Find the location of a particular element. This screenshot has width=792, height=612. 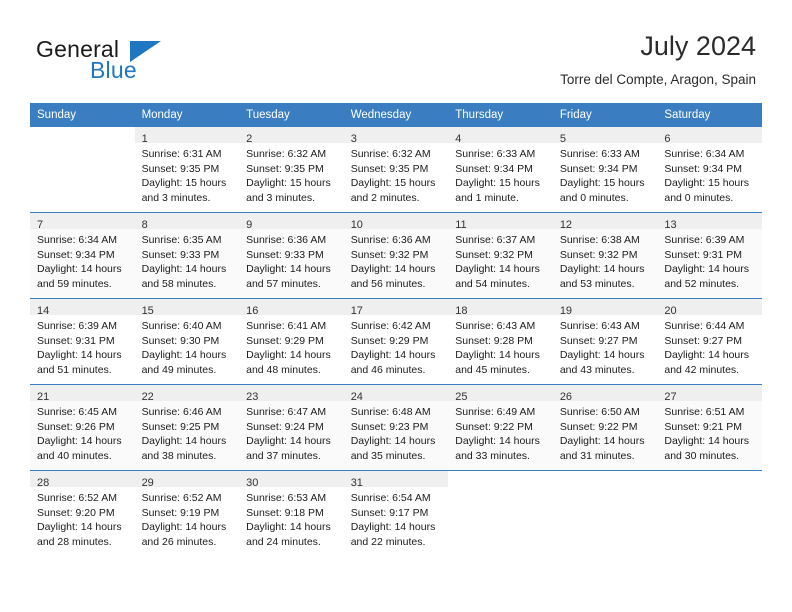

daylight-text: Daylight: 15 hours is located at coordinates (497, 183).